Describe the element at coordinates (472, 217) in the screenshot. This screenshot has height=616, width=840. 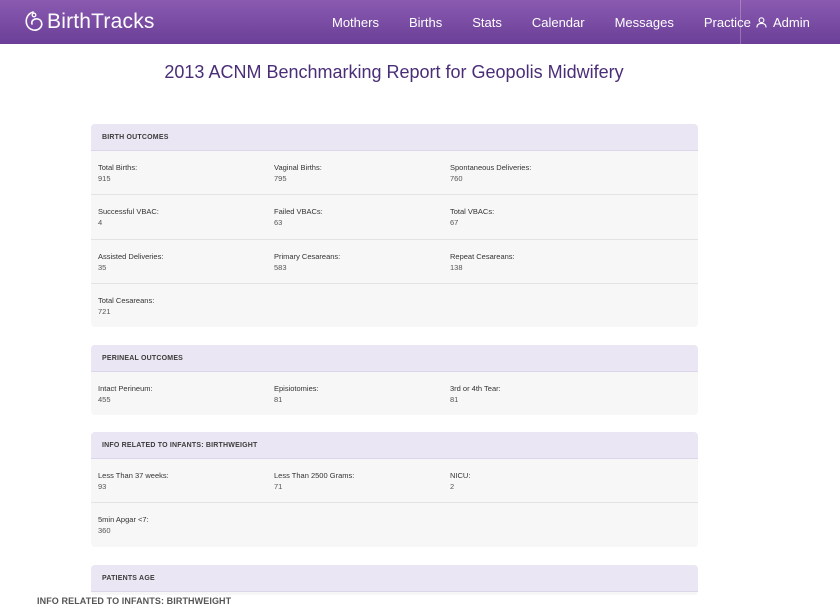
I see `stat-total-vbacs: Total VBACs: 67` at that location.